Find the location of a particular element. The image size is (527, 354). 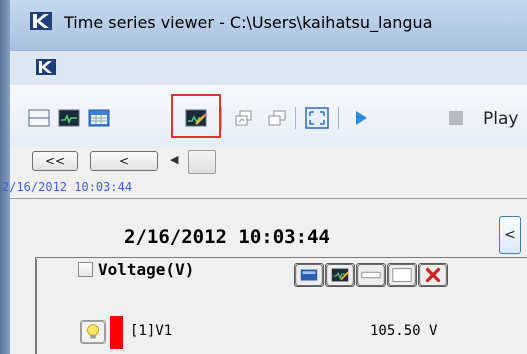

play-label: Play is located at coordinates (500, 119).